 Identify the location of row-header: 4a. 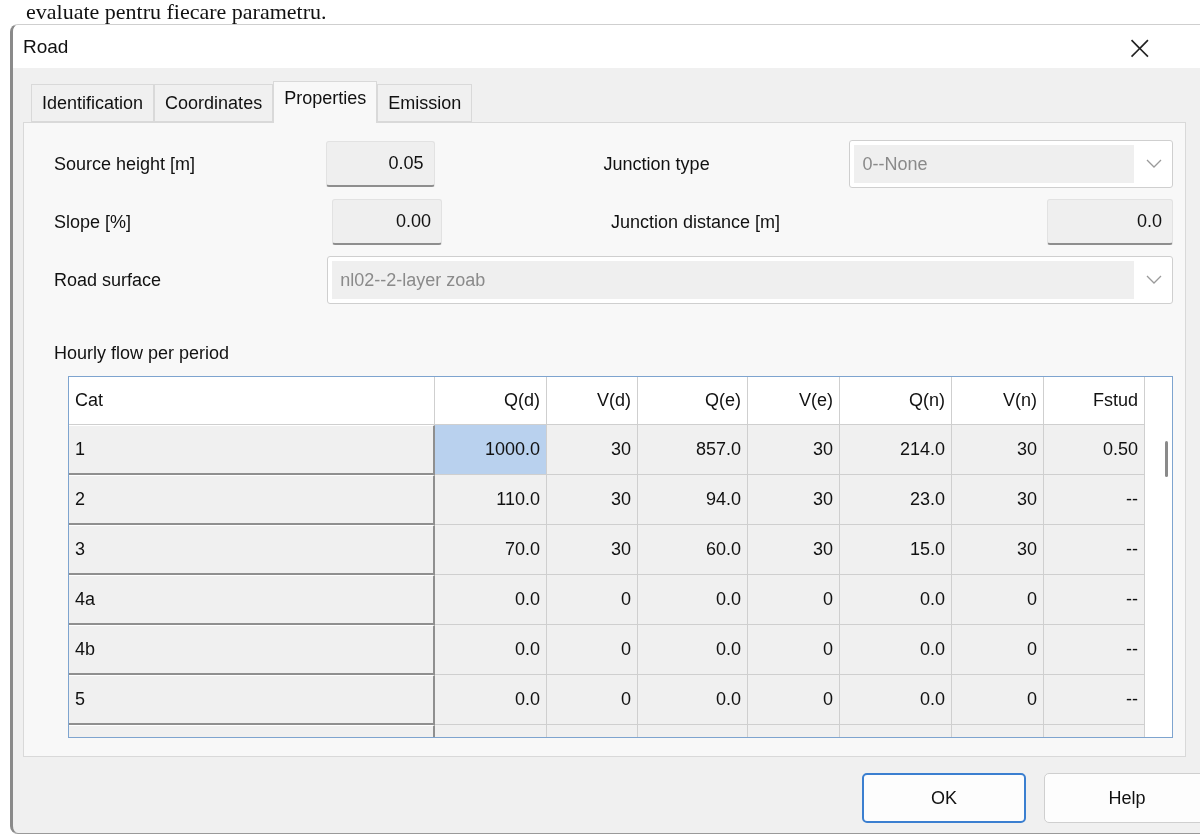
(252, 600).